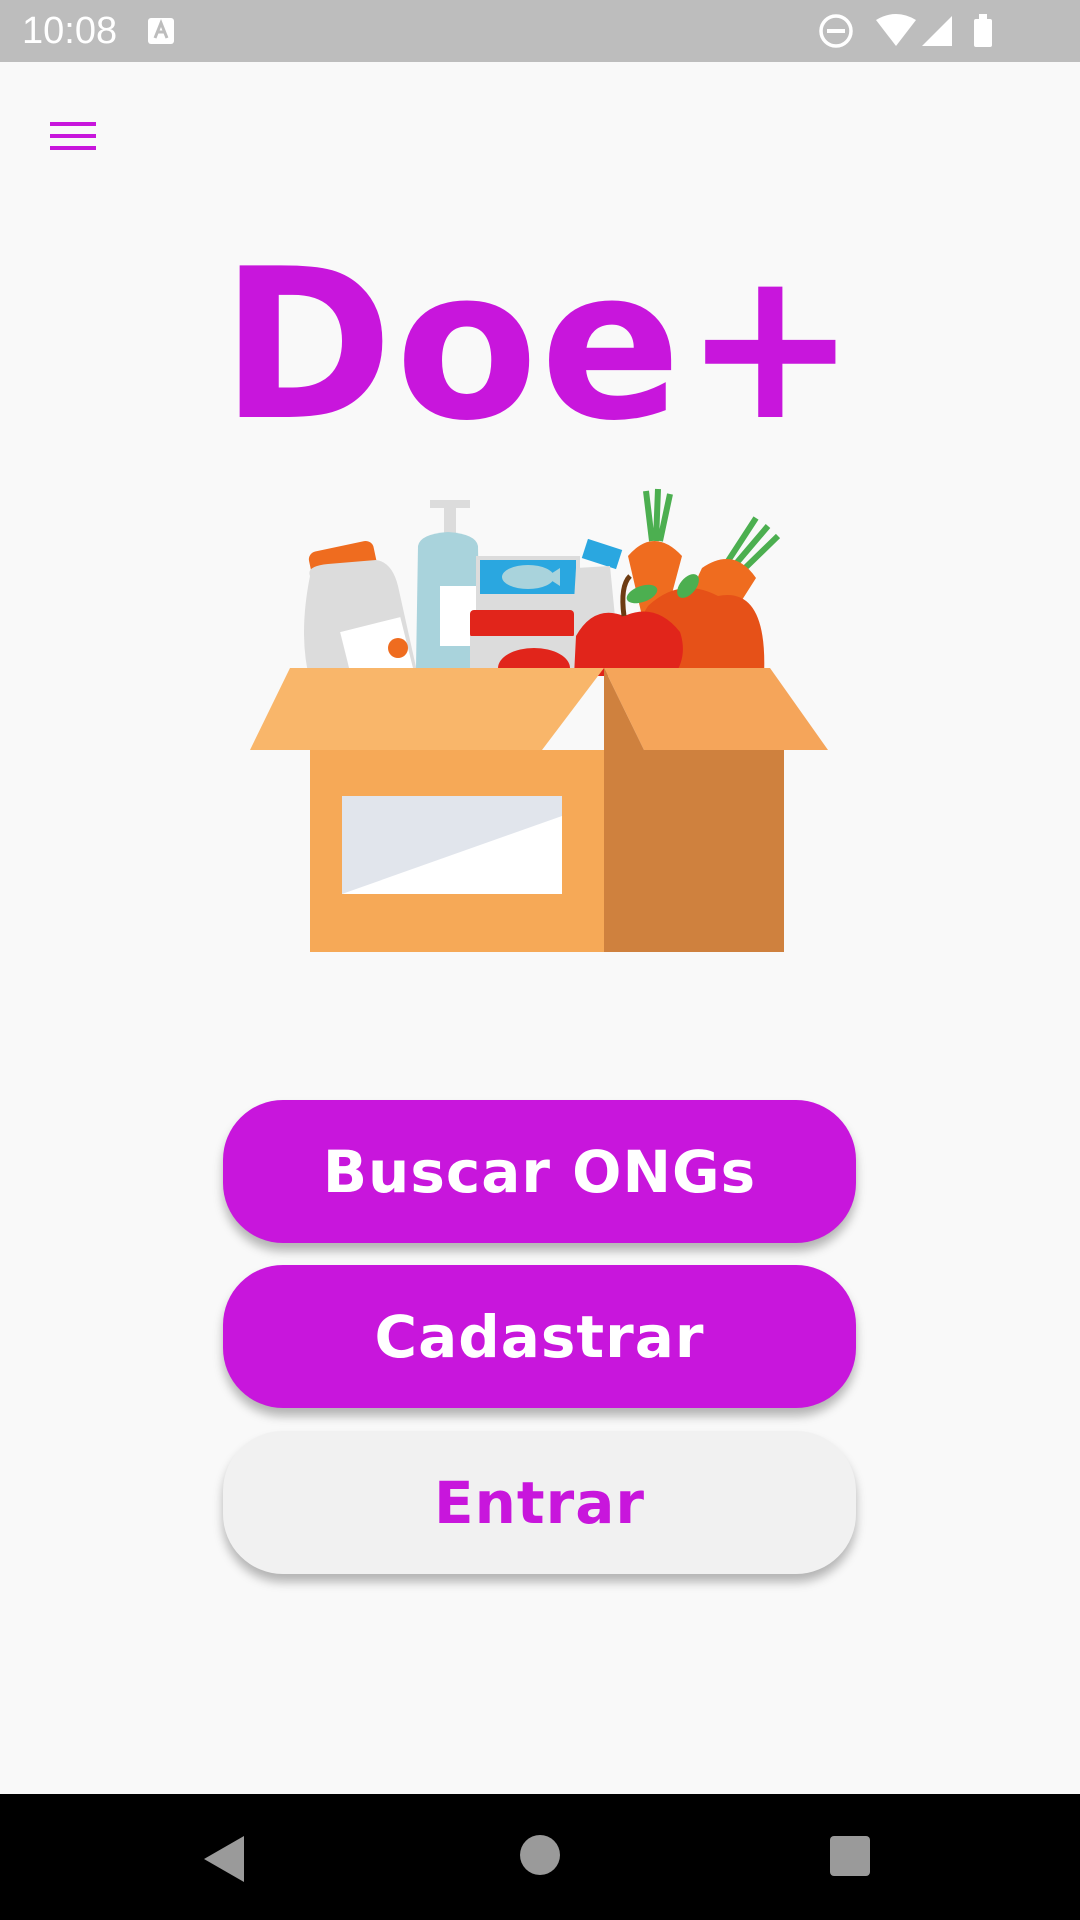 This screenshot has height=1920, width=1080. What do you see at coordinates (836, 31) in the screenshot?
I see `do-not-disturb-icon` at bounding box center [836, 31].